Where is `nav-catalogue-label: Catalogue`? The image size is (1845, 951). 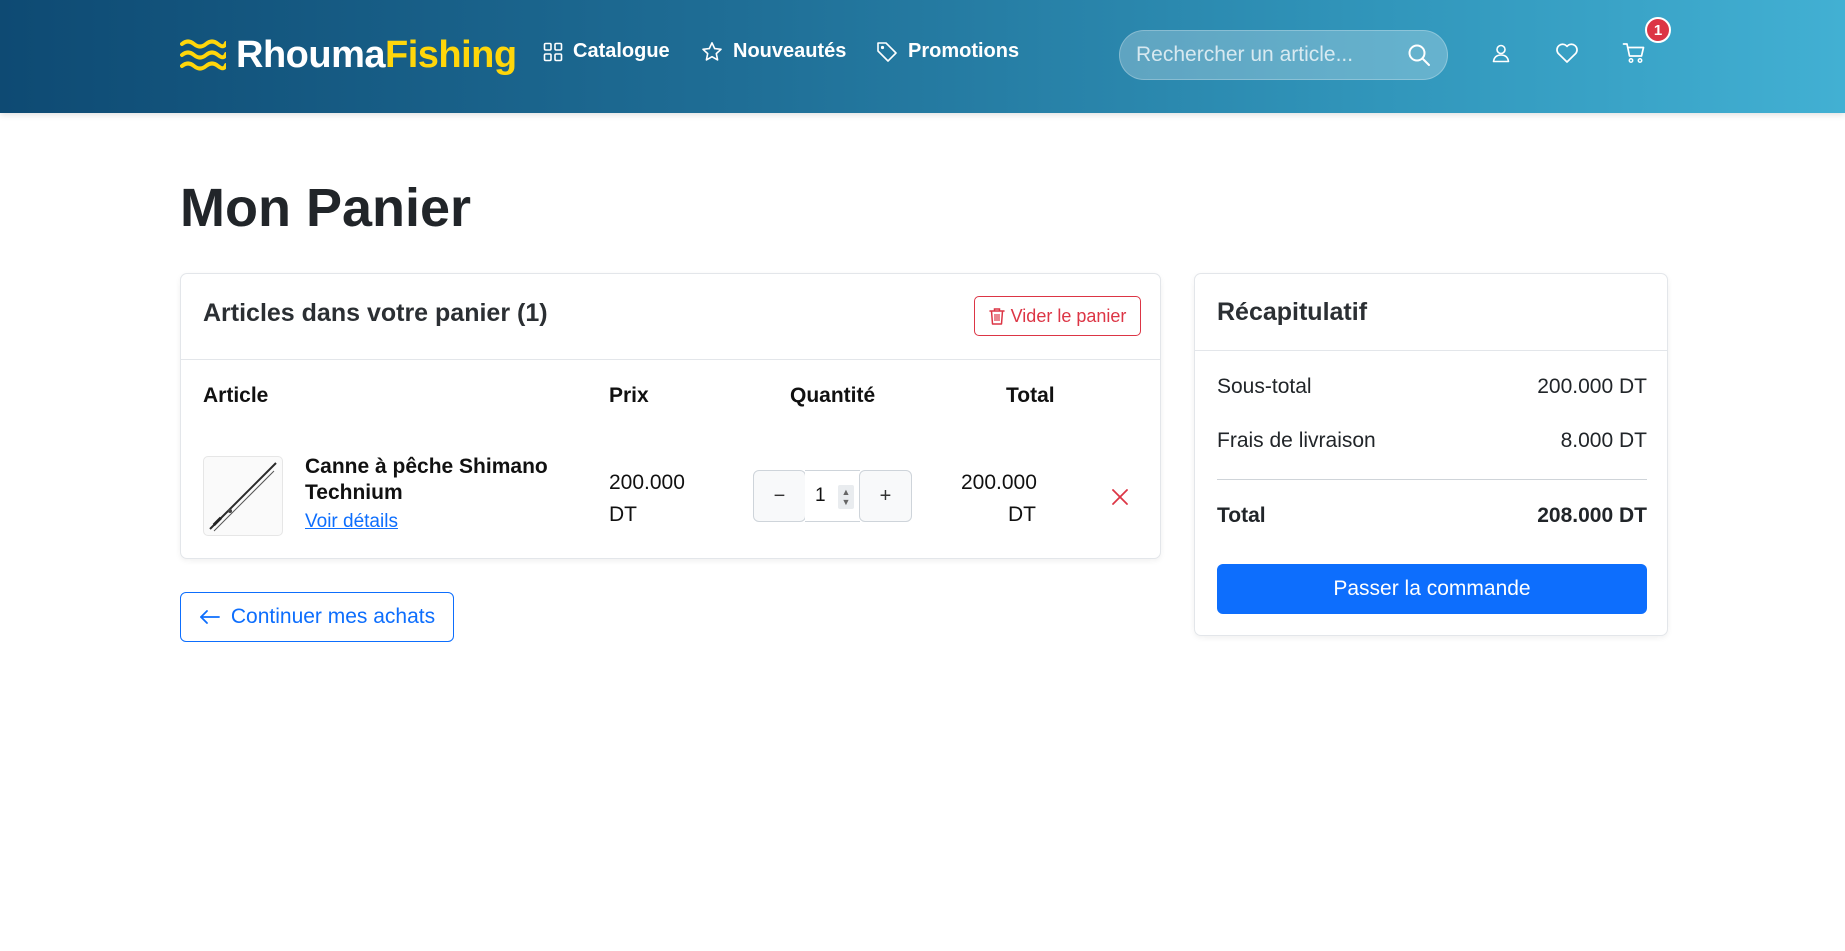
nav-catalogue-label: Catalogue is located at coordinates (621, 51).